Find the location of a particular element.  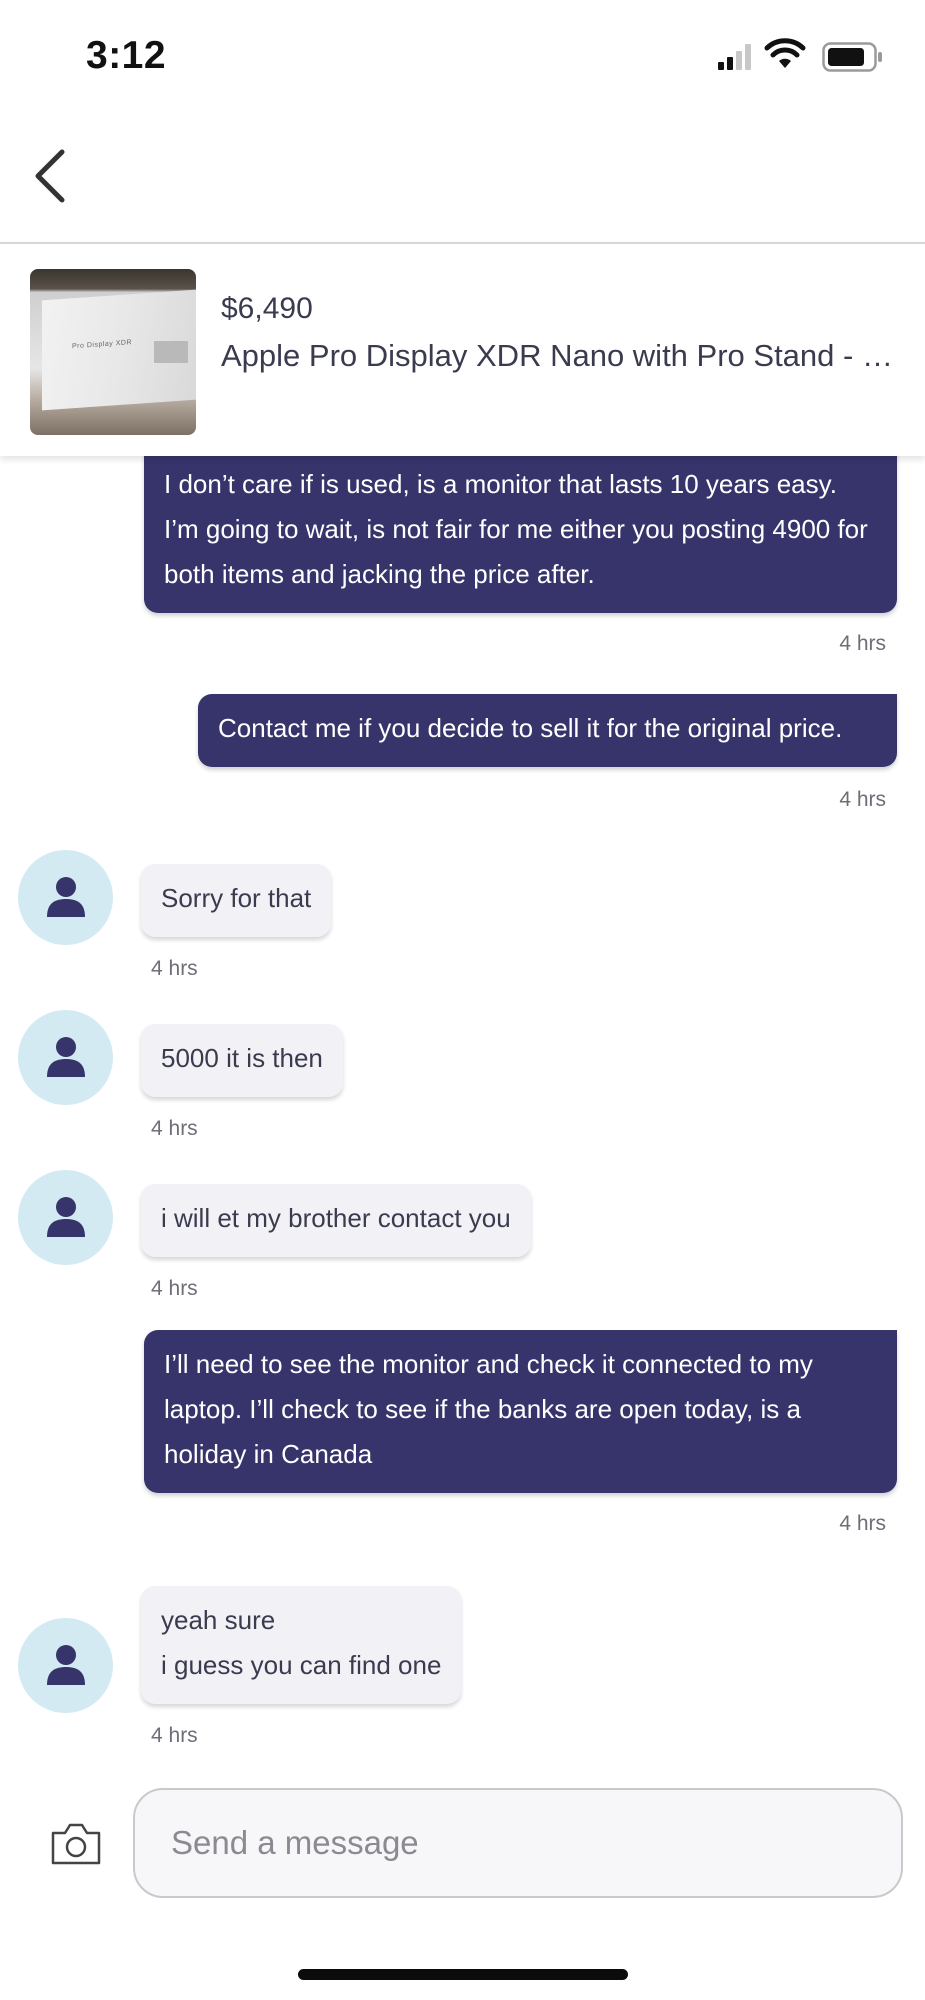

incoming-message: yeah sure i guess you can find one is located at coordinates (301, 1645).